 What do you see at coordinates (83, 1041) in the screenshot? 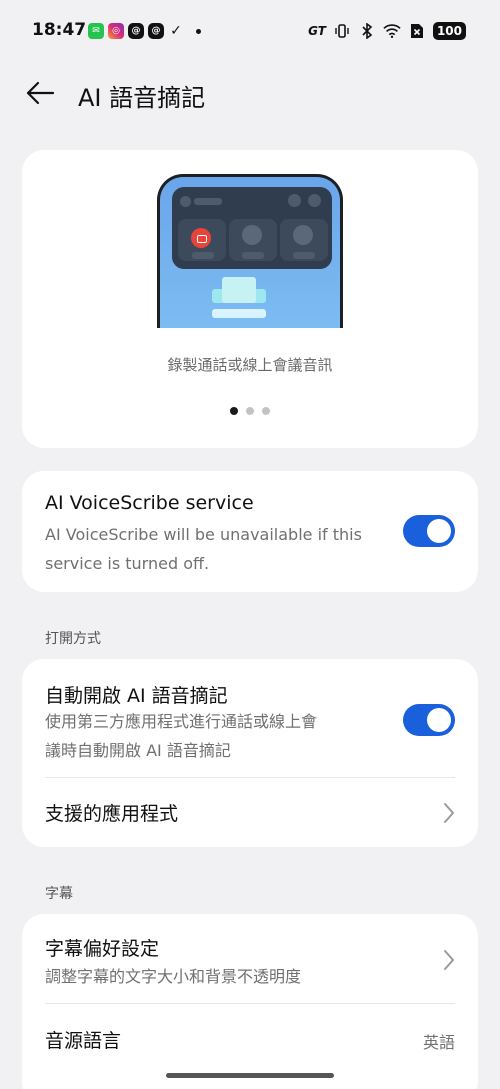
I see `source-language-title: 音源語言` at bounding box center [83, 1041].